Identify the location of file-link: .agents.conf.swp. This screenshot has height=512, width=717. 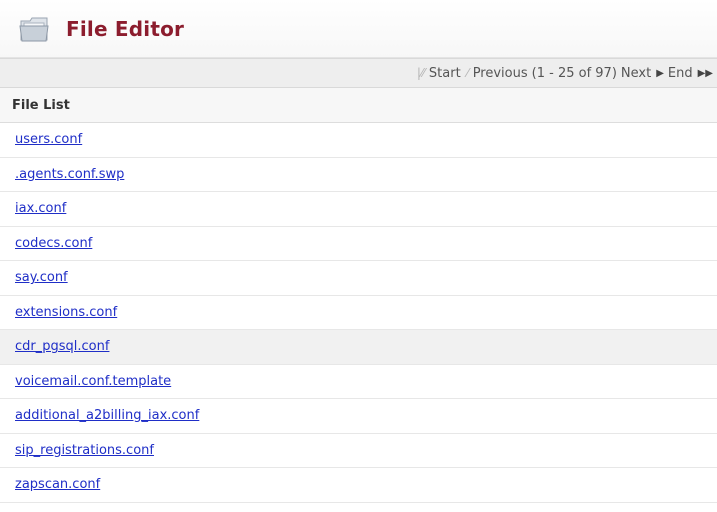
(69, 174).